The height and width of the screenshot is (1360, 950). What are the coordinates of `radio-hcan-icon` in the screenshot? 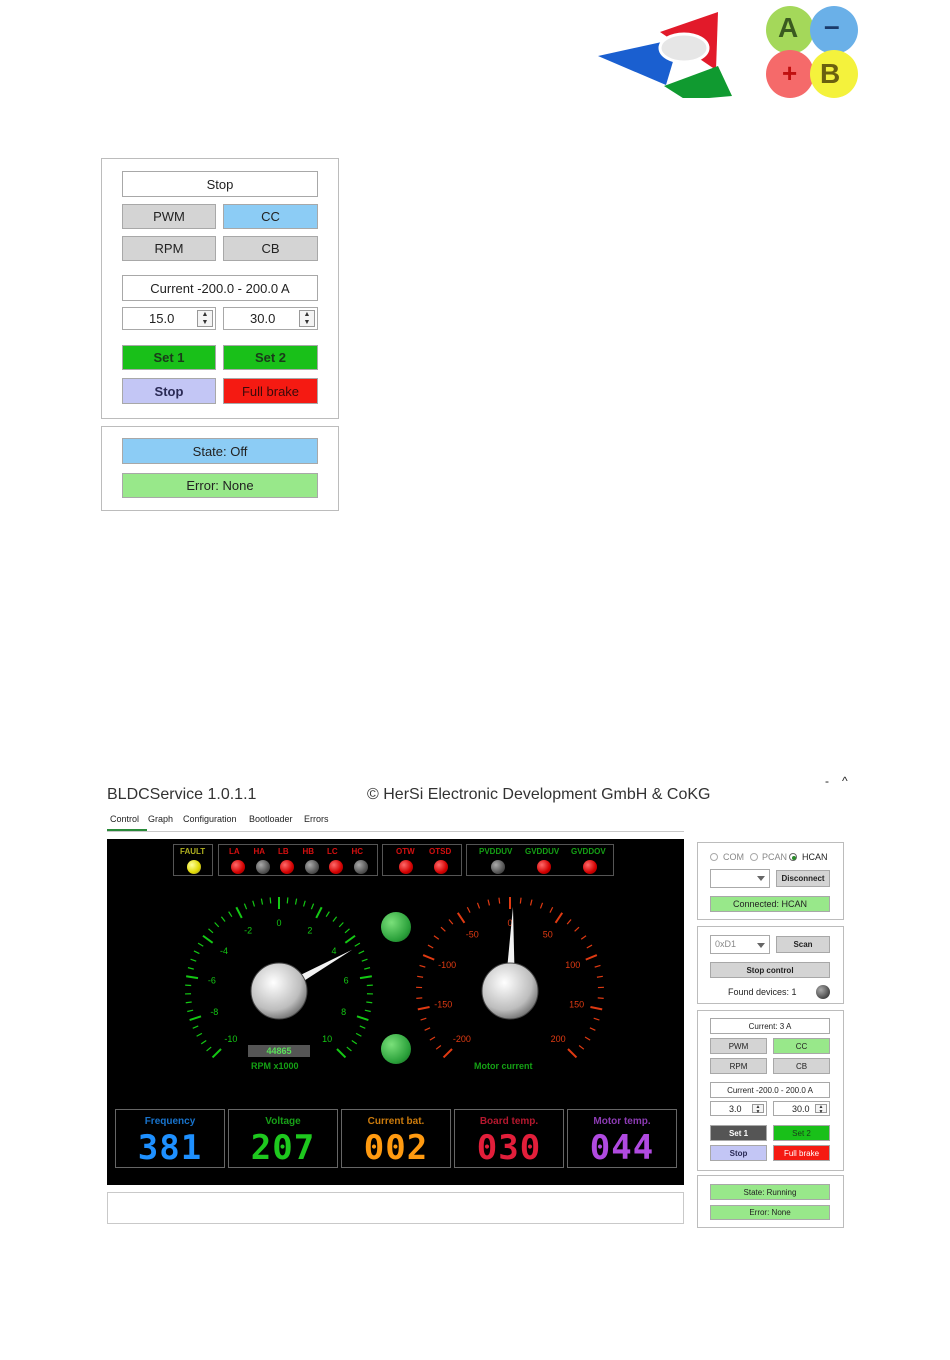 It's located at (793, 857).